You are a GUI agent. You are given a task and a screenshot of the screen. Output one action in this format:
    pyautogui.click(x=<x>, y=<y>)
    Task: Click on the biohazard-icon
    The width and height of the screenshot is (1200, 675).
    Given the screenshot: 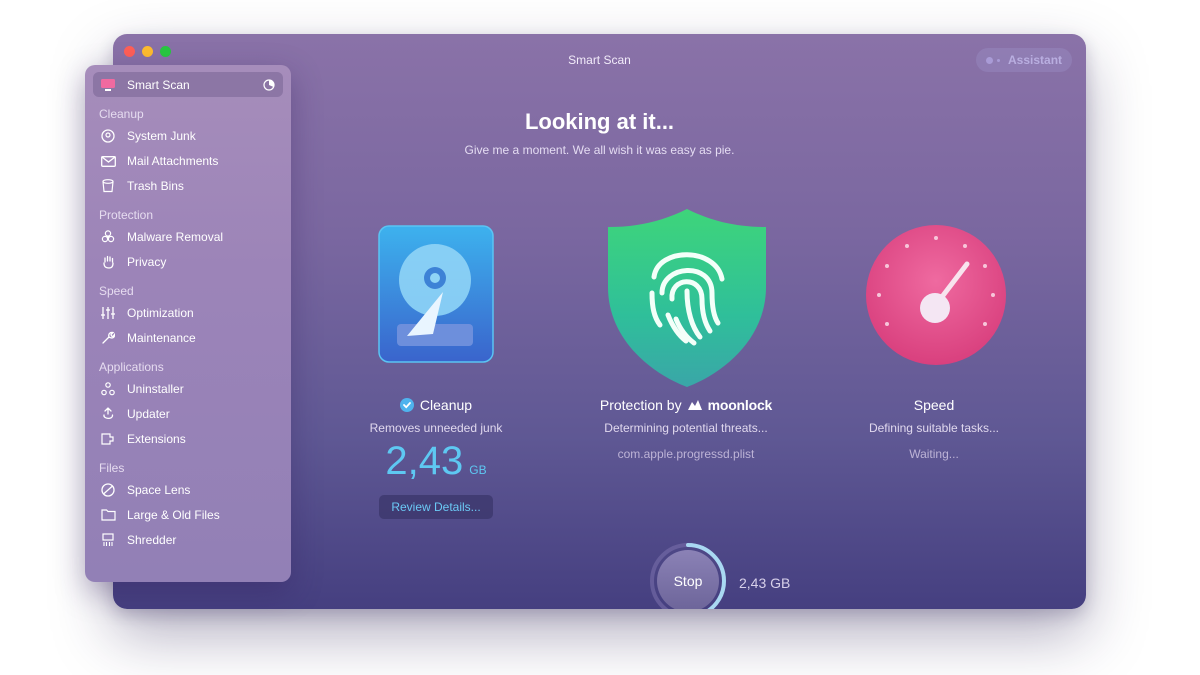 What is the action you would take?
    pyautogui.click(x=108, y=237)
    